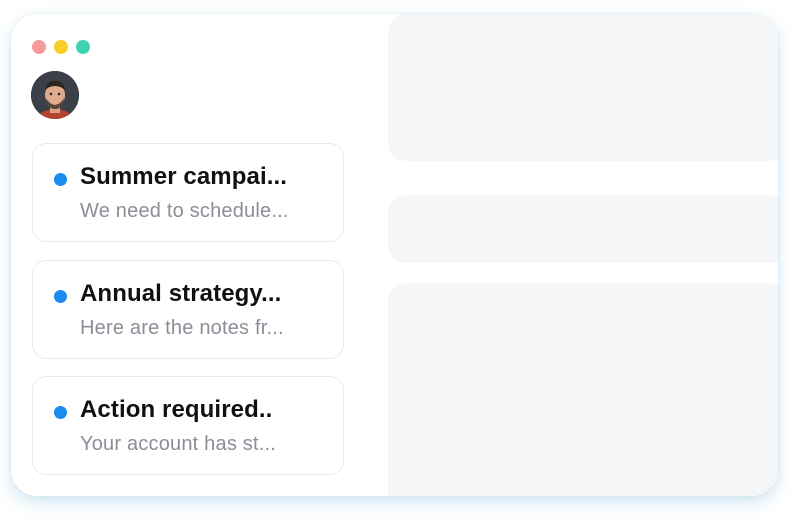 The image size is (800, 526). I want to click on user-avatar-icon, so click(55, 95).